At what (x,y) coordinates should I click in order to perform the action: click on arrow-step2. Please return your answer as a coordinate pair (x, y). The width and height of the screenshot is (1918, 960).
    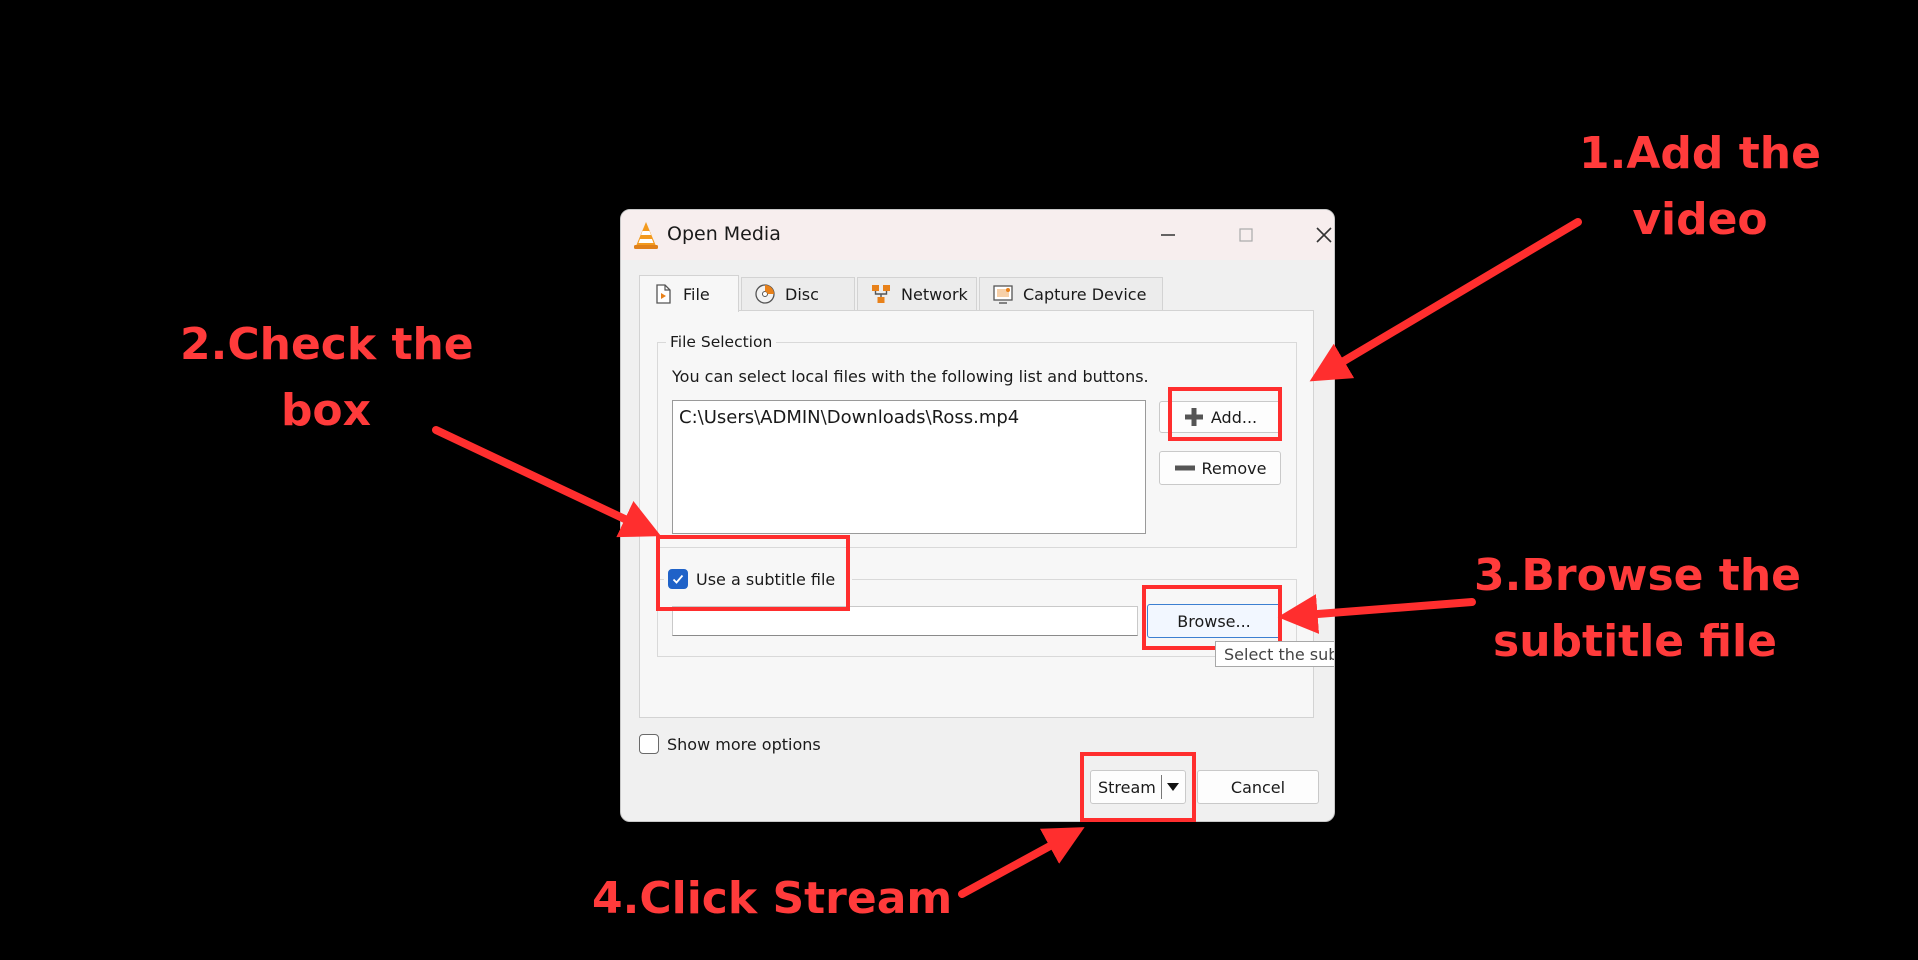
    Looking at the image, I should click on (547, 482).